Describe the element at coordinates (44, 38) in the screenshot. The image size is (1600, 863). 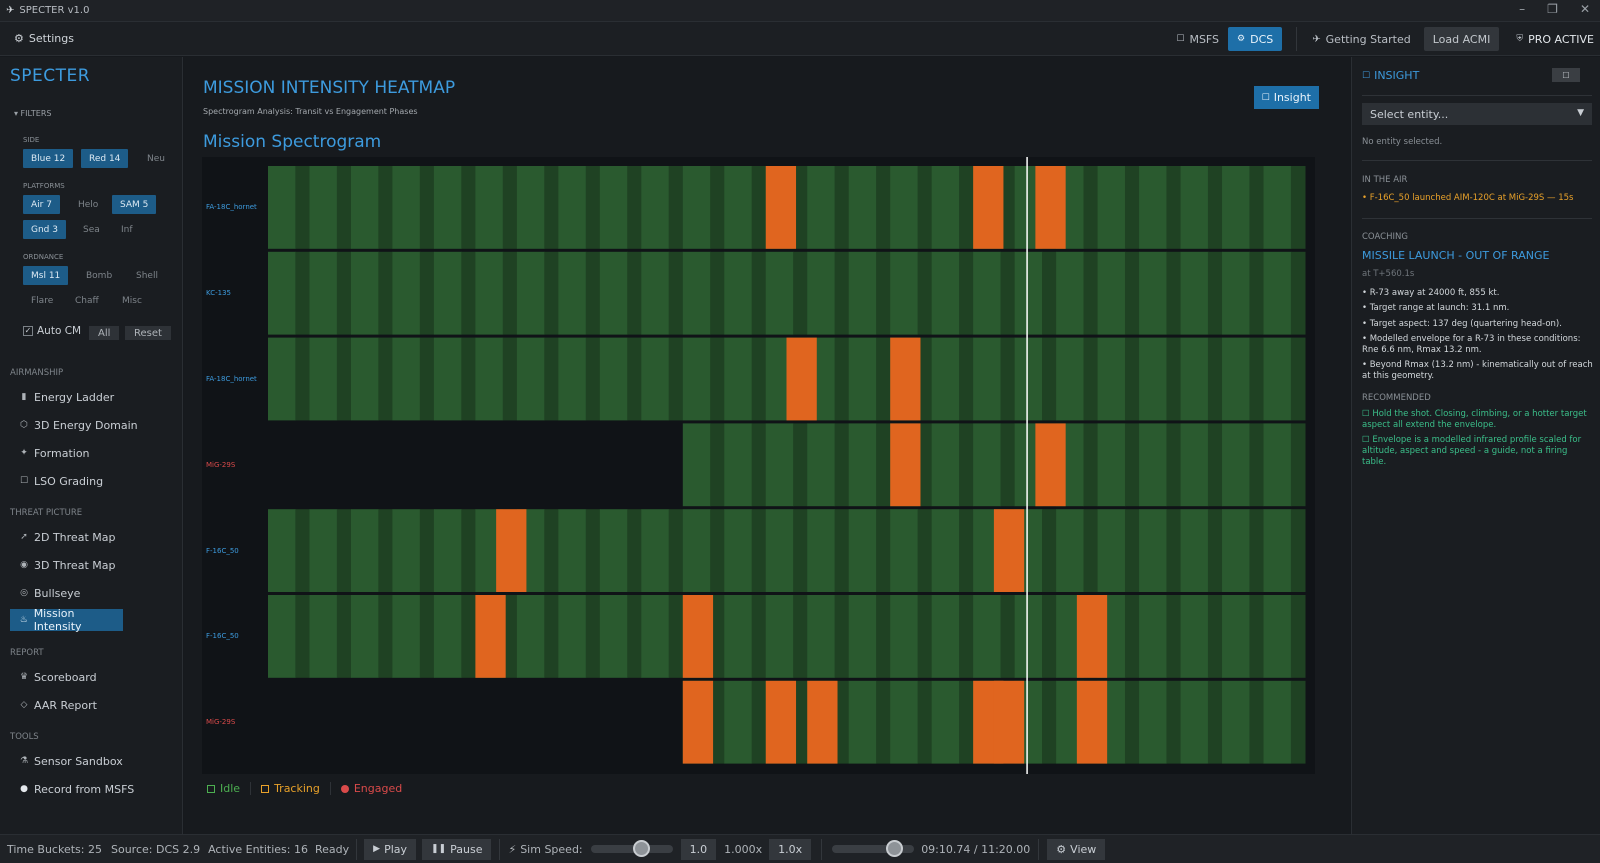
I see `settings-button: ⚙ Settings` at that location.